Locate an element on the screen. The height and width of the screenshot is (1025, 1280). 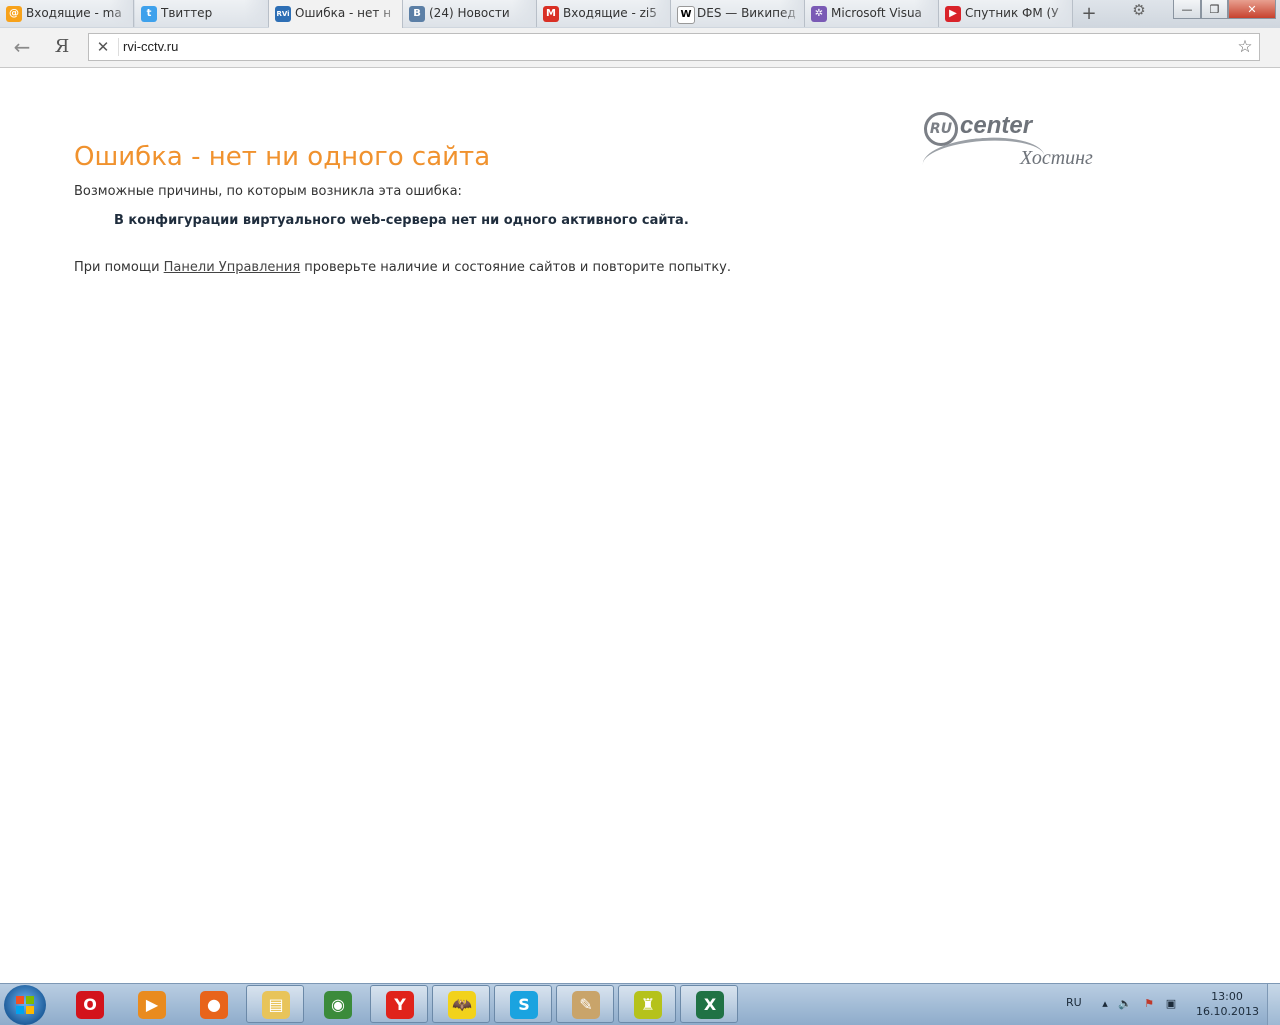
address-bar-divider is located at coordinates (118, 47).